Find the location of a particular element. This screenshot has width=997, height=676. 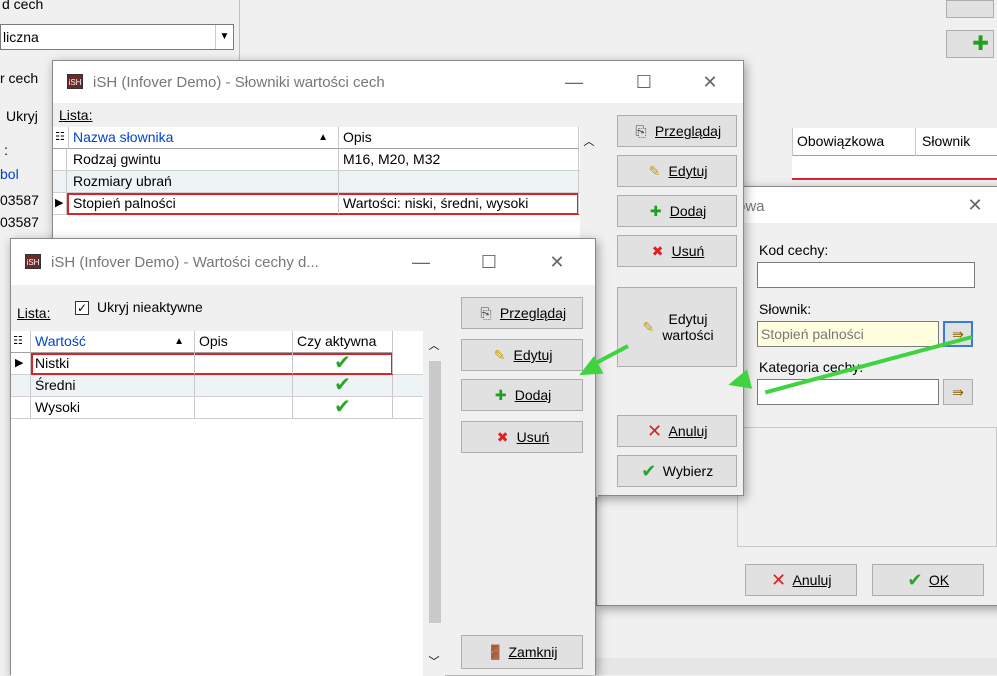

feature-cancel-button: ✕ Anuluj is located at coordinates (801, 580).